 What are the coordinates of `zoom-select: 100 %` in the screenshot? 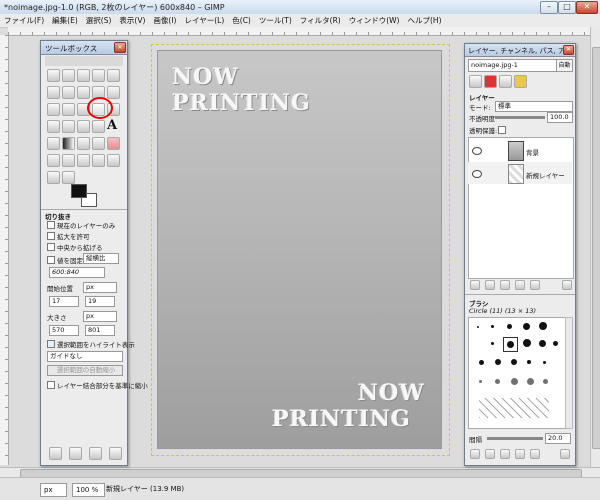 It's located at (88, 490).